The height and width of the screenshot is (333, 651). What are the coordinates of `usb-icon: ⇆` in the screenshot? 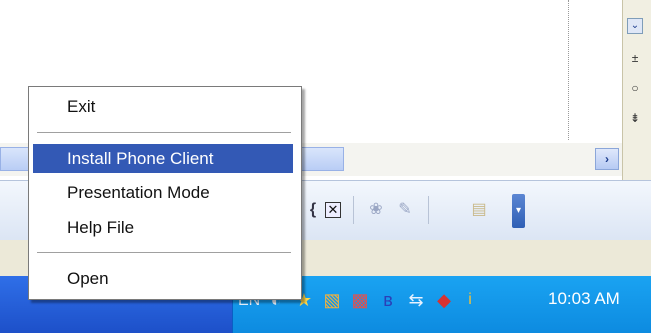 It's located at (416, 300).